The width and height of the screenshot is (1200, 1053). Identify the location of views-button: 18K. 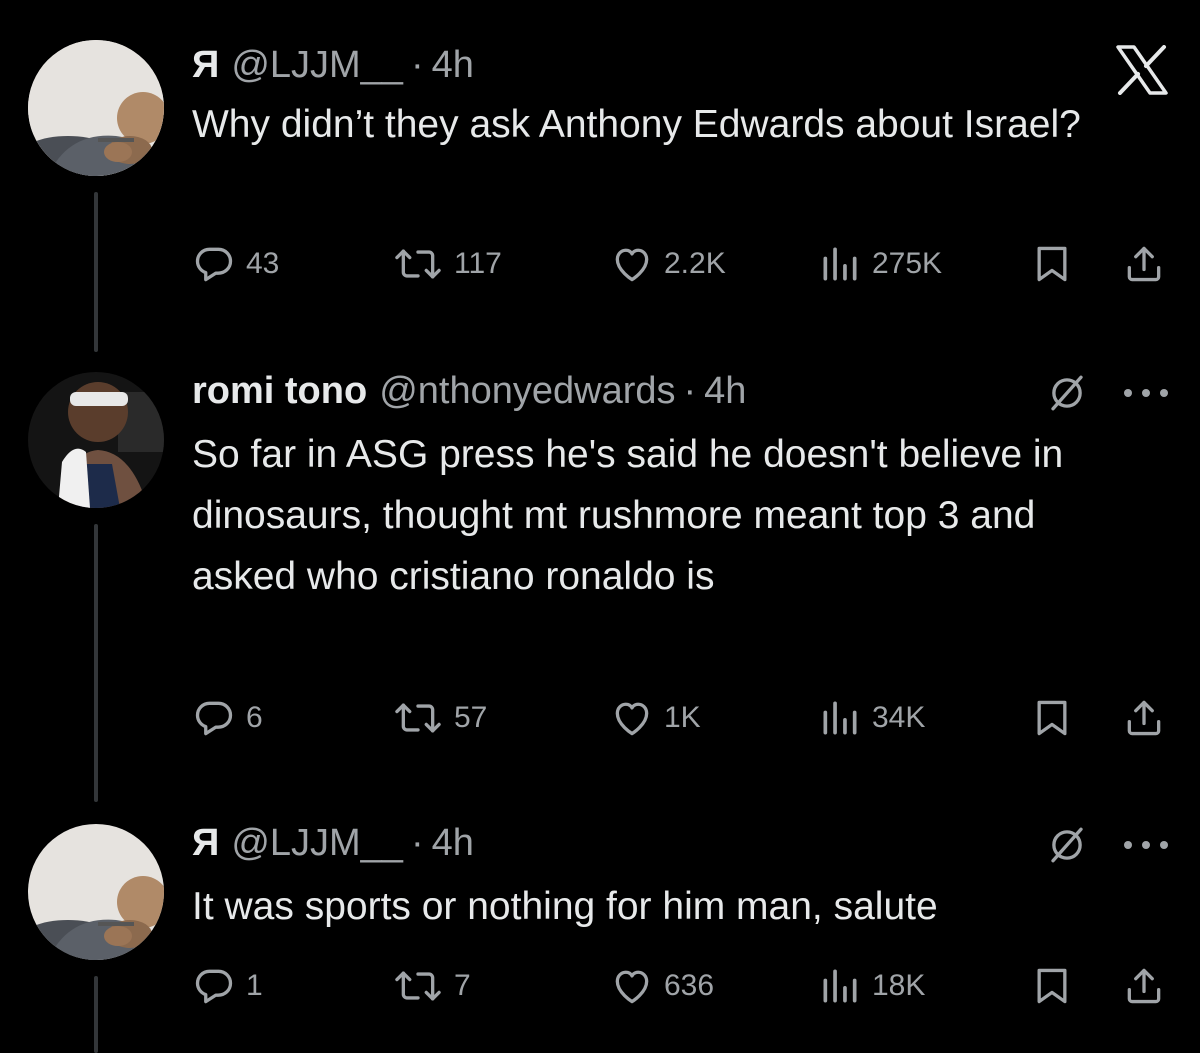
(871, 986).